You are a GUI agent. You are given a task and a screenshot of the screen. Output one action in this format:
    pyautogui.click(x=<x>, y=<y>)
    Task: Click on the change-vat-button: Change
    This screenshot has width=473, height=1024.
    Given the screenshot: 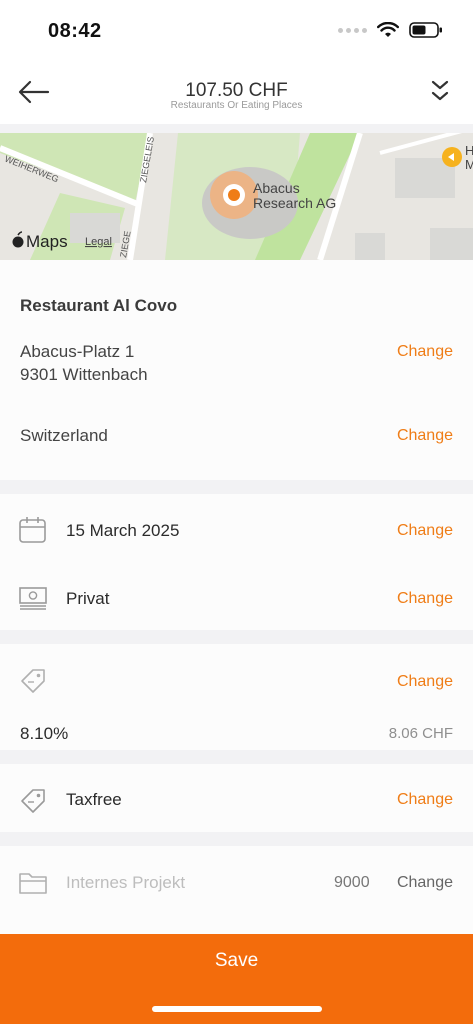 What is the action you would take?
    pyautogui.click(x=425, y=682)
    